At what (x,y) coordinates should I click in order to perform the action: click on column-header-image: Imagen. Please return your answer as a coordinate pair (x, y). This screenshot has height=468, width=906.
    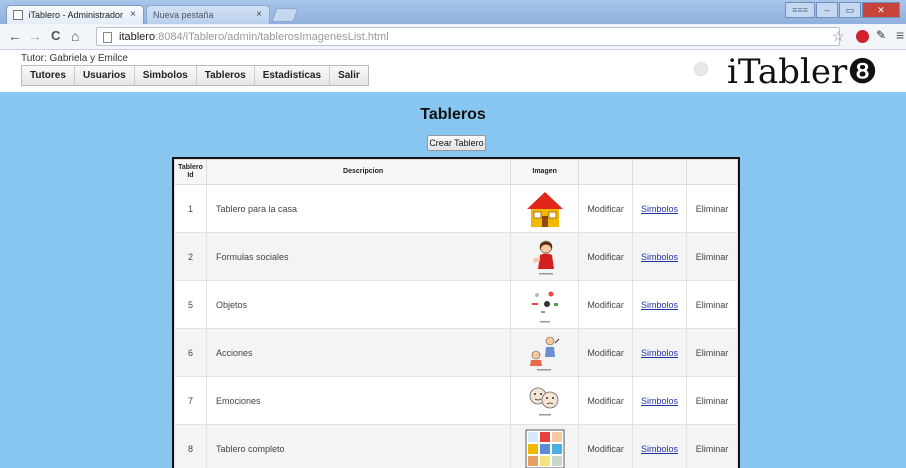
    Looking at the image, I should click on (545, 172).